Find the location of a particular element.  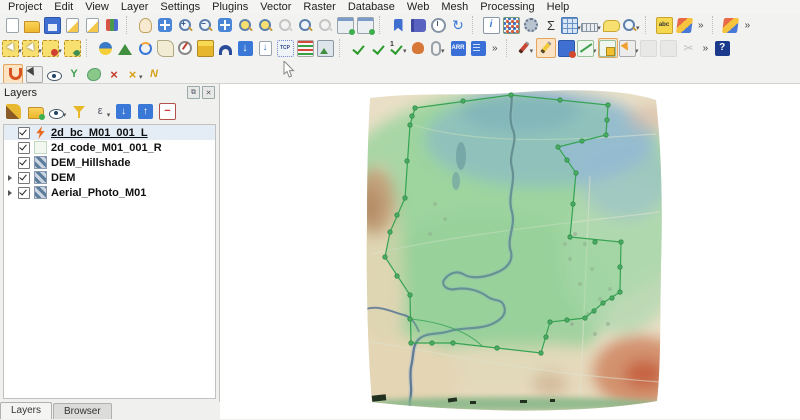

filter-by-expression-icon: ε ▾ is located at coordinates (101, 111).